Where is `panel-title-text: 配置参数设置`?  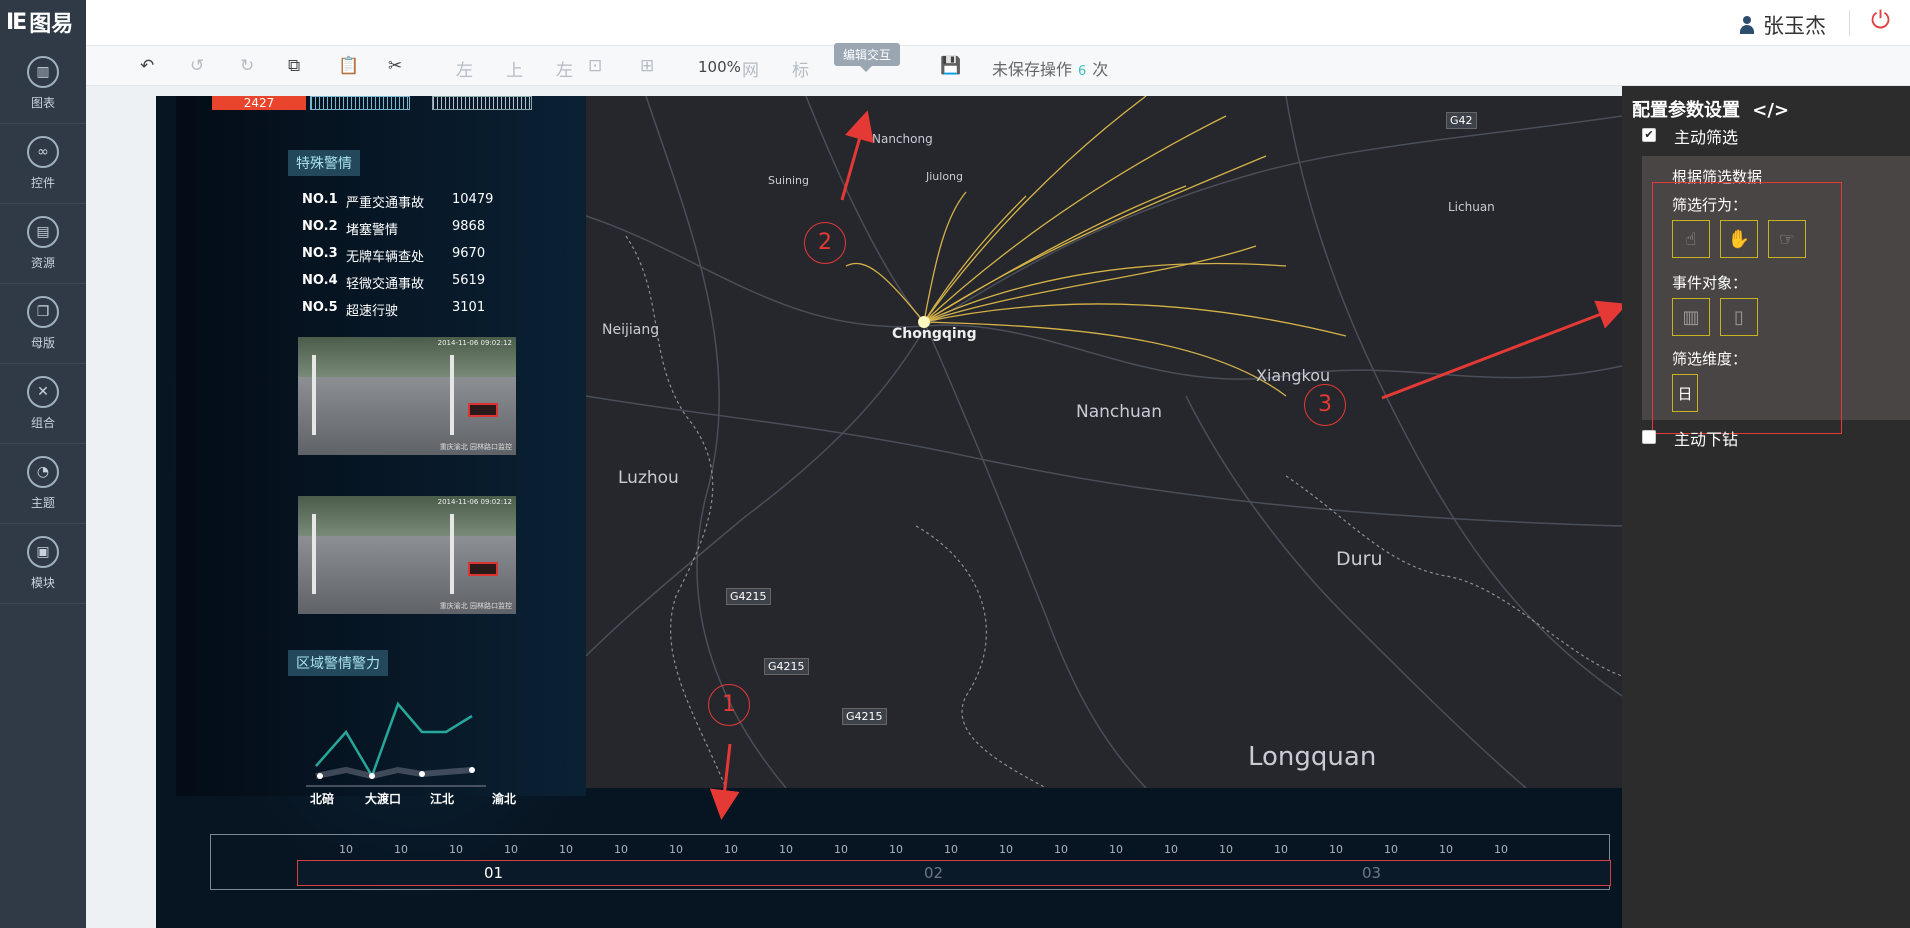 panel-title-text: 配置参数设置 is located at coordinates (1686, 110).